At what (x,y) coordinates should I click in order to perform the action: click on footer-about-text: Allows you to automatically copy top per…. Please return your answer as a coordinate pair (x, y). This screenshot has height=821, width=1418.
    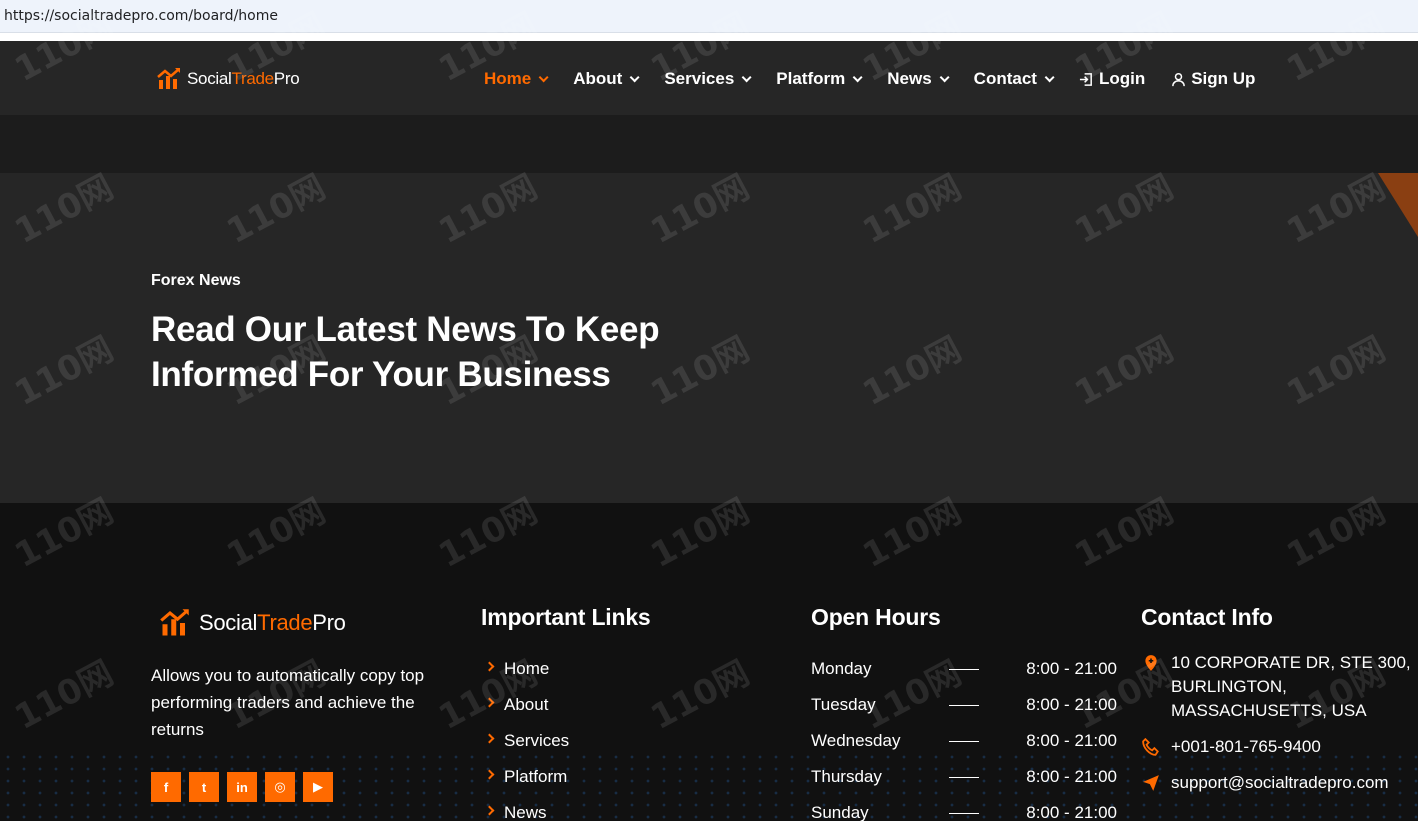
    Looking at the image, I should click on (288, 702).